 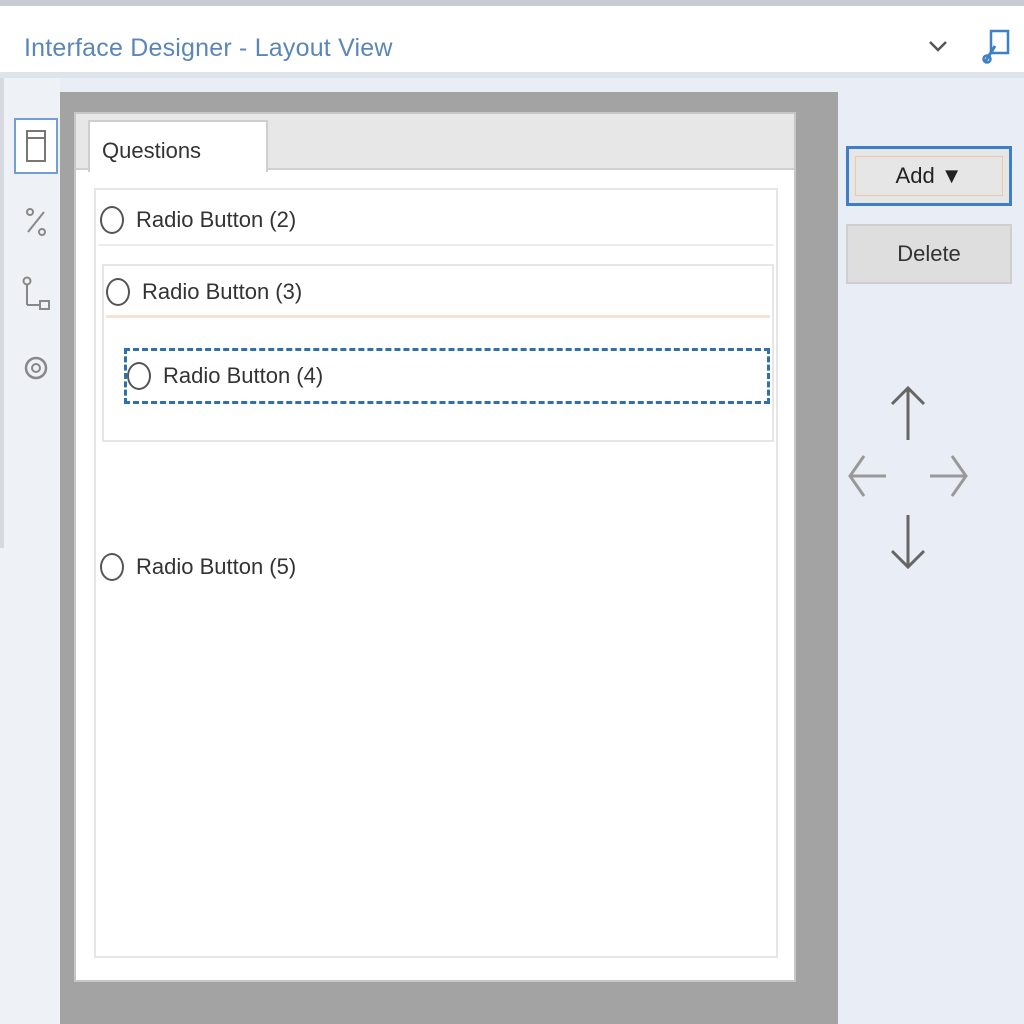 What do you see at coordinates (222, 291) in the screenshot?
I see `radio-label: Radio Button (3)` at bounding box center [222, 291].